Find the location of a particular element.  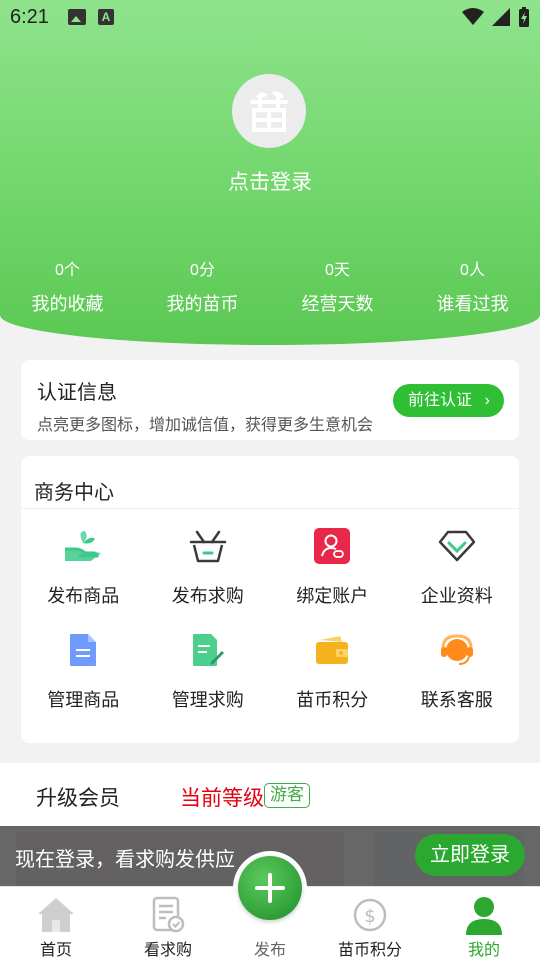

wallet-icon is located at coordinates (332, 650).